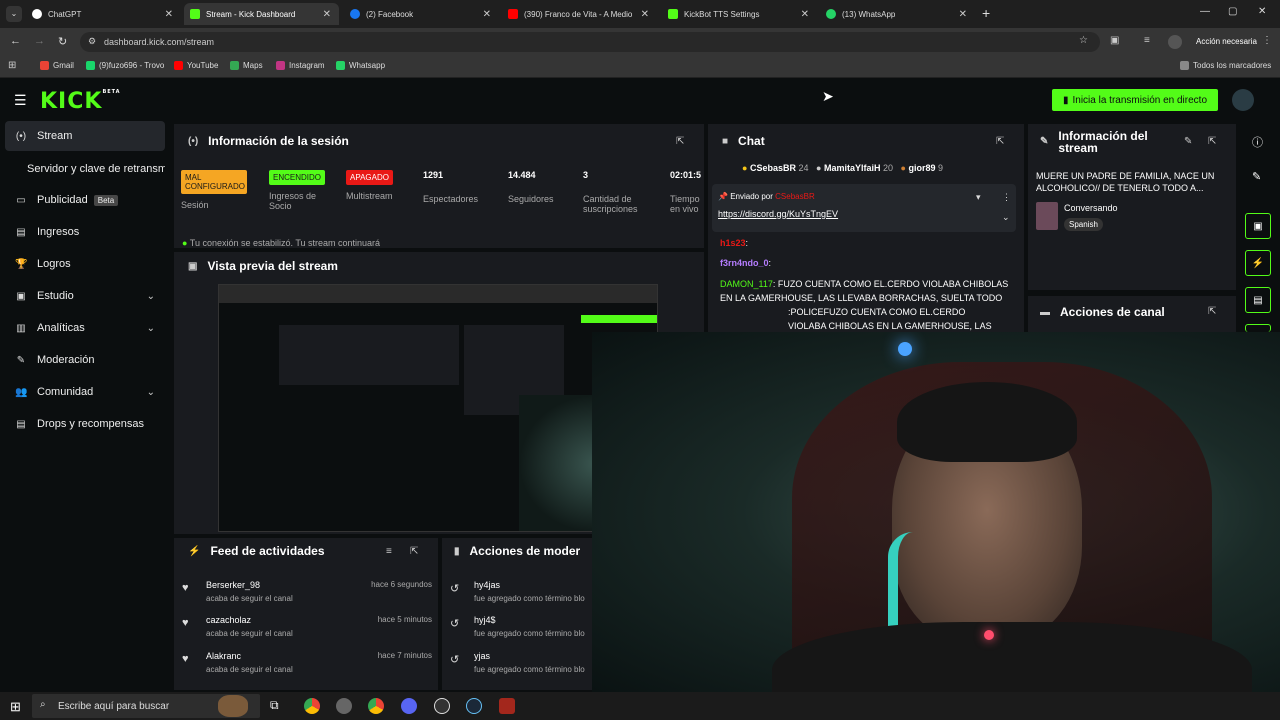 The width and height of the screenshot is (1280, 720). Describe the element at coordinates (978, 197) in the screenshot. I see `pin-icon: ▾` at that location.